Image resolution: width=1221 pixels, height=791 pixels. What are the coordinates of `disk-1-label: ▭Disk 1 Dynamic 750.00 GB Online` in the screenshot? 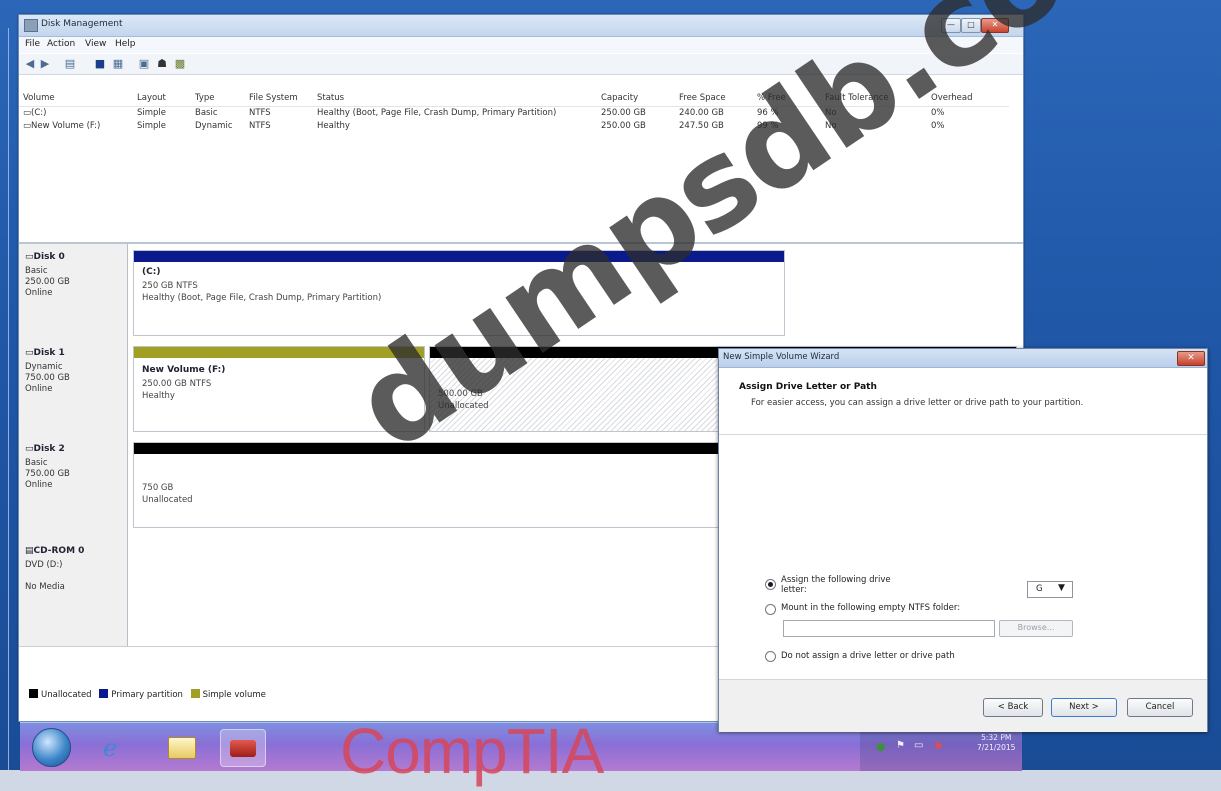 It's located at (73, 388).